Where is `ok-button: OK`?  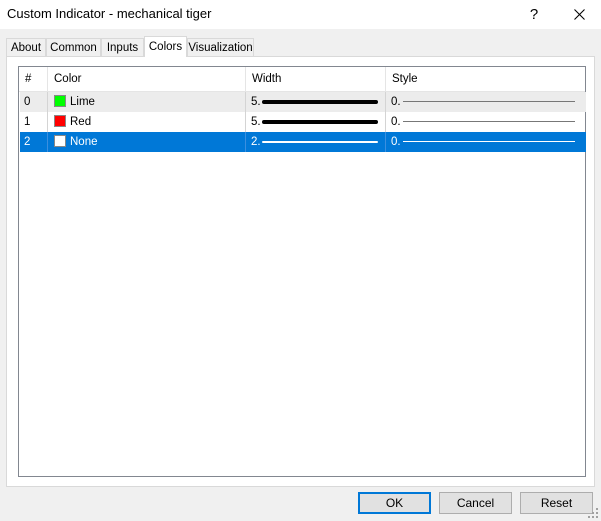 ok-button: OK is located at coordinates (394, 503).